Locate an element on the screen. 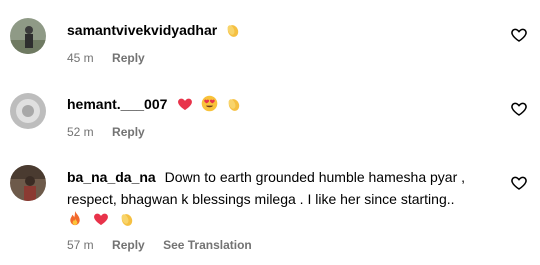  comment-line: hemant.___007 is located at coordinates (283, 104).